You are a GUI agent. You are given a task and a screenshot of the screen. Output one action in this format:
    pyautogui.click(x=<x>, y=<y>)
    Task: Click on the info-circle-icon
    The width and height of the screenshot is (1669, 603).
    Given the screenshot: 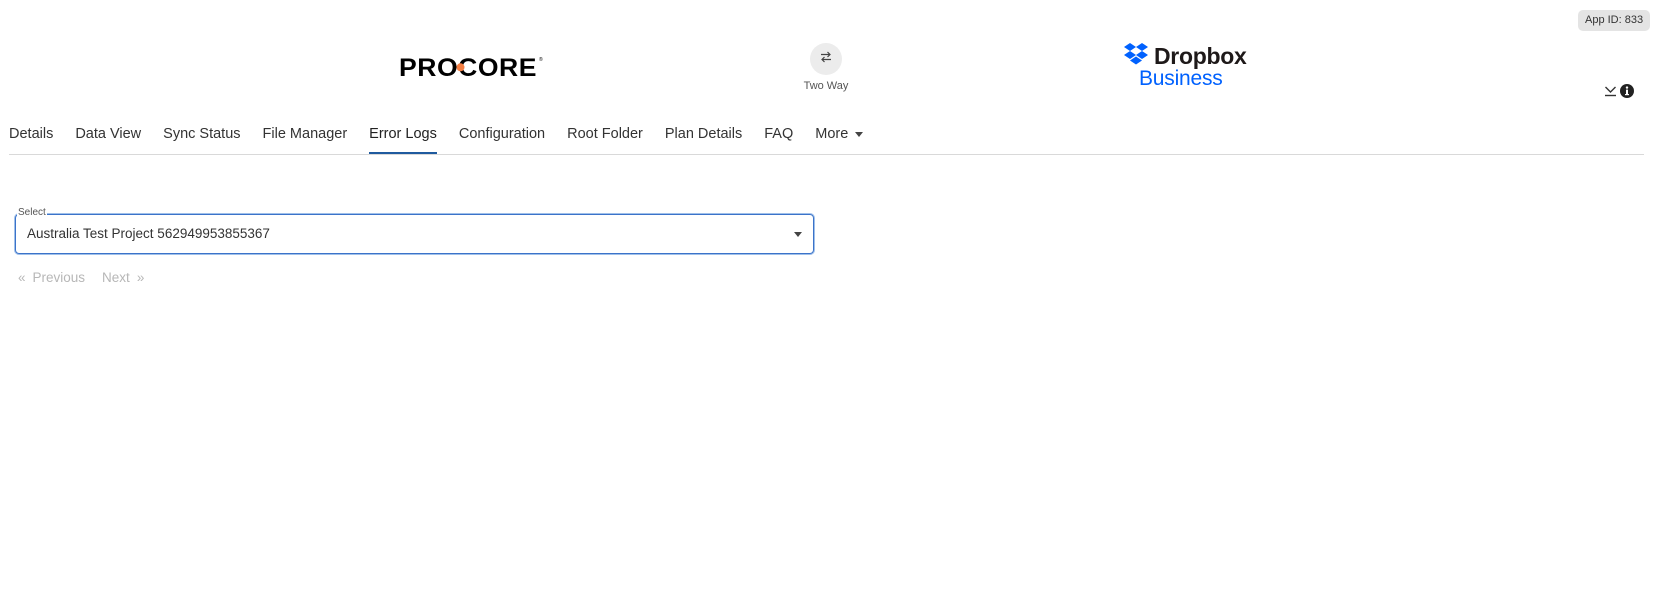 What is the action you would take?
    pyautogui.click(x=1627, y=91)
    